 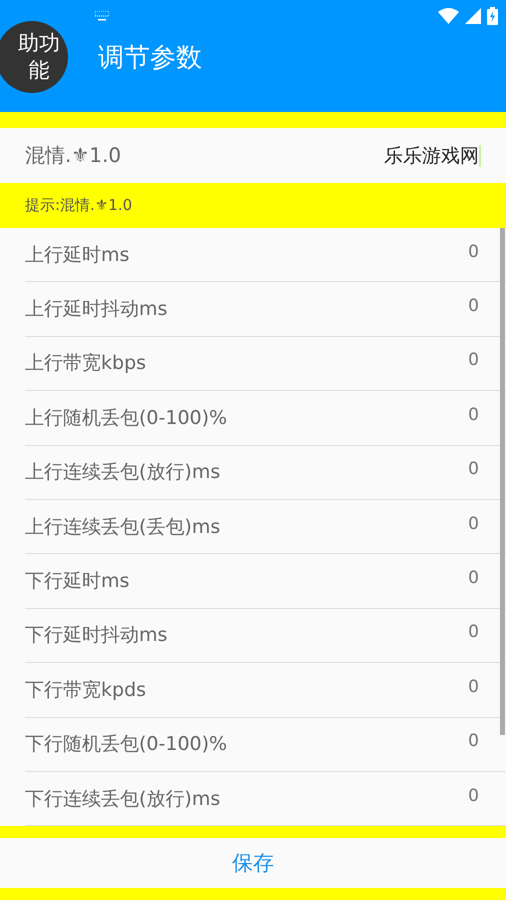 I want to click on param-label: 上行延时抖动ms, so click(x=96, y=309).